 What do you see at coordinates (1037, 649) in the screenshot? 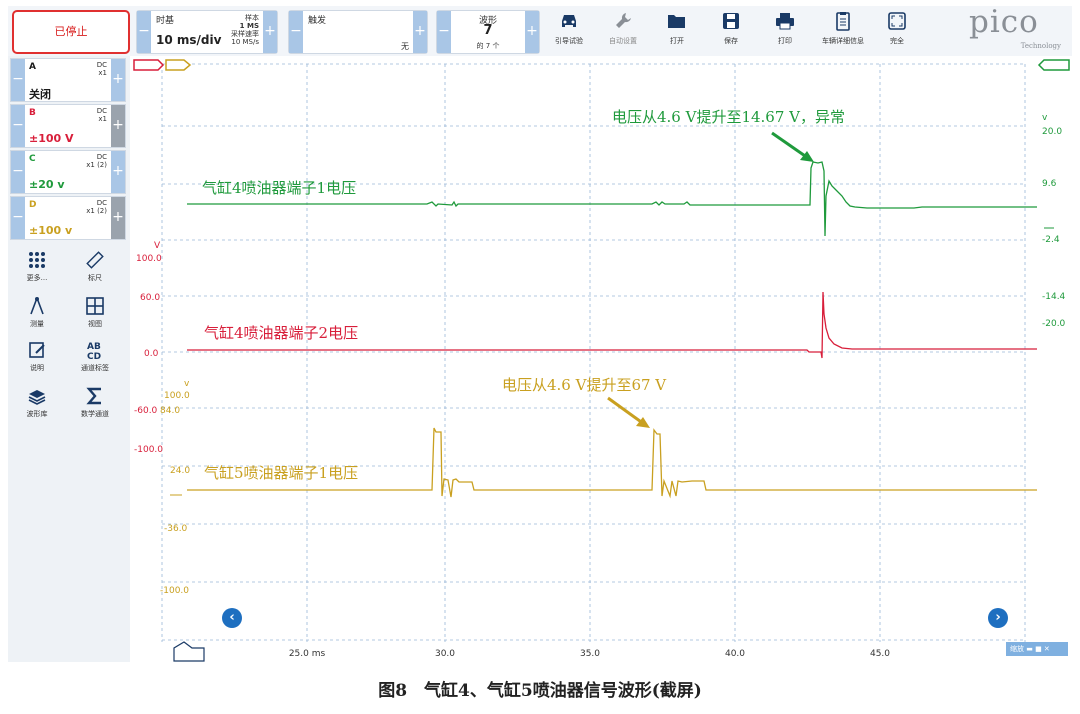
I see `zoom-control: 缩放 ▬ ■ ✕` at bounding box center [1037, 649].